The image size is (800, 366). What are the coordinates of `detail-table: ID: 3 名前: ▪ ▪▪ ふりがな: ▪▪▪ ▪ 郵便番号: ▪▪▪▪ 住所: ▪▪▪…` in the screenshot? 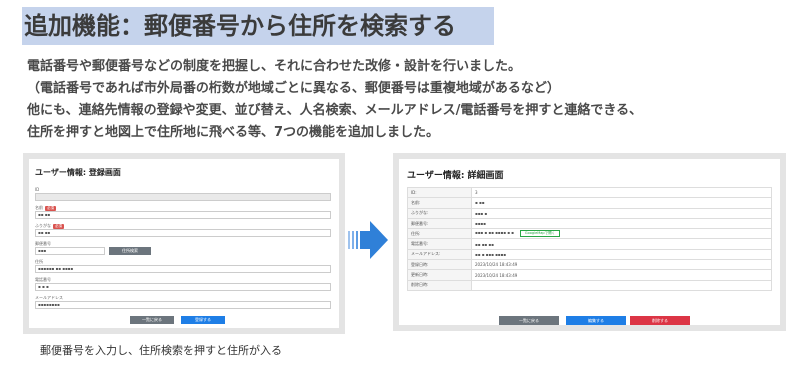 It's located at (589, 238).